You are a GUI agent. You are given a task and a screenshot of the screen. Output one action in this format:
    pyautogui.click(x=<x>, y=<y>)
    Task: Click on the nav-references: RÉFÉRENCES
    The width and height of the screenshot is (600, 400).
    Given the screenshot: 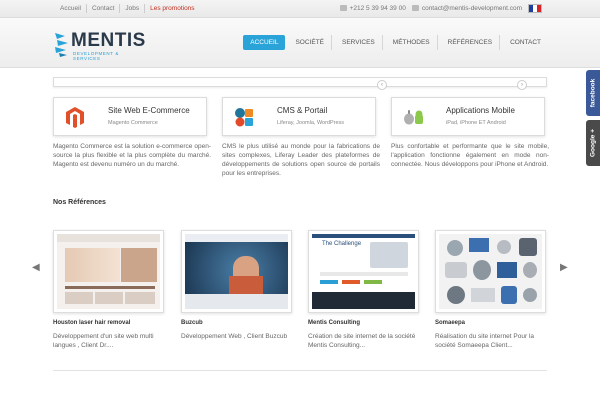 What is the action you would take?
    pyautogui.click(x=471, y=42)
    